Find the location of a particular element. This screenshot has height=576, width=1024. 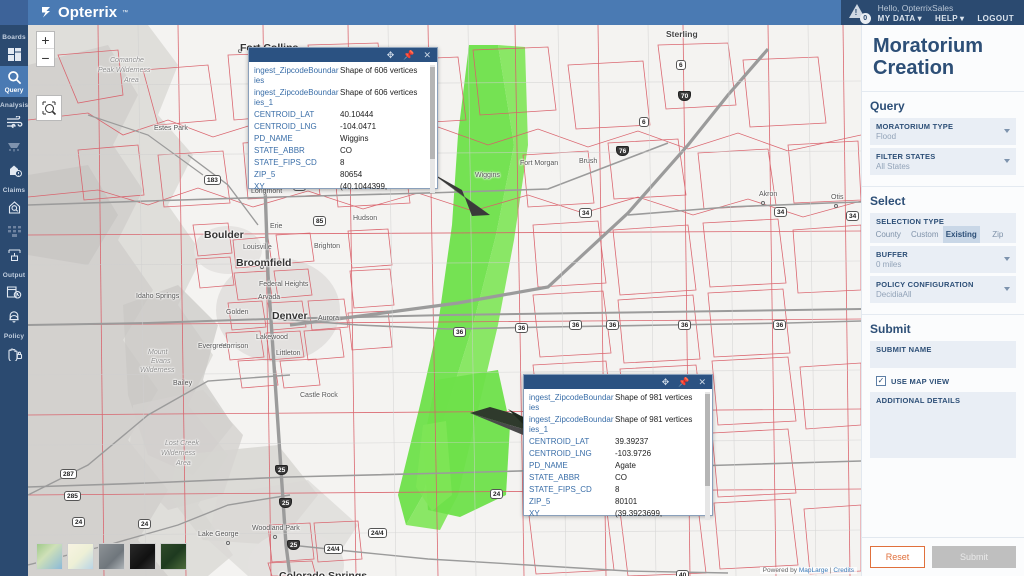

additional-details-textarea is located at coordinates (943, 433).